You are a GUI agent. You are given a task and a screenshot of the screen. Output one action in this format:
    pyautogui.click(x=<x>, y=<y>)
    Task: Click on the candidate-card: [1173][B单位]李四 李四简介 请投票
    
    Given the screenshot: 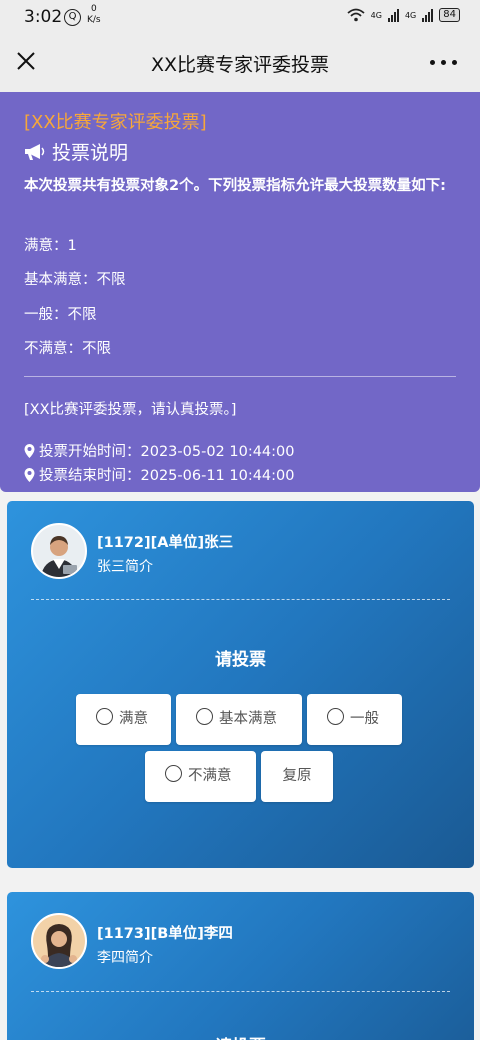 What is the action you would take?
    pyautogui.click(x=240, y=966)
    